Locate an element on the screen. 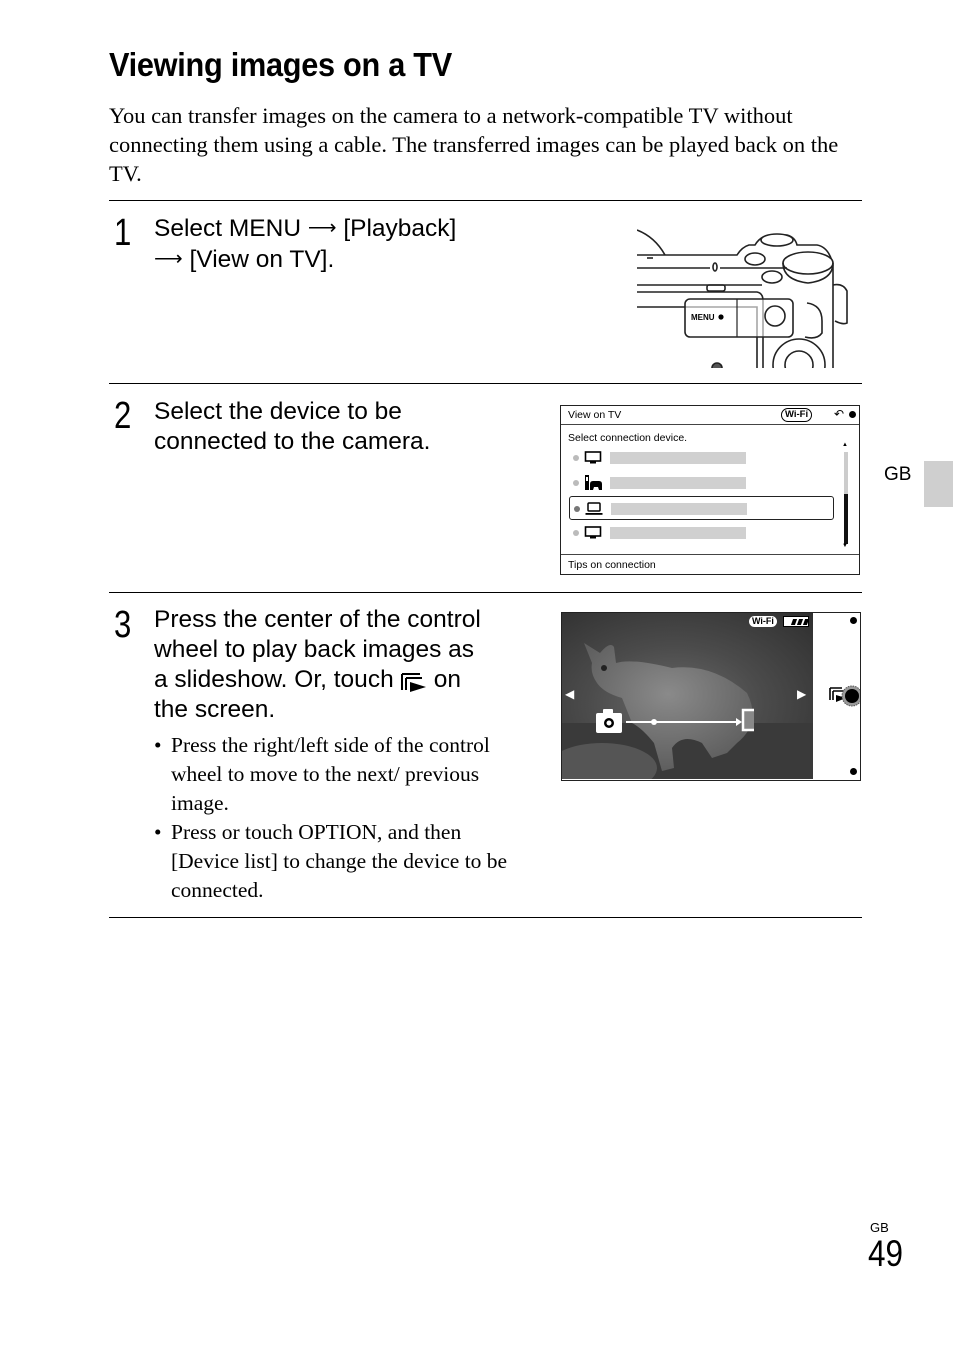 This screenshot has height=1345, width=954. step-1-text: Select MENU ⟶ [Playback] ⟶ [View on TV]. is located at coordinates (305, 244).